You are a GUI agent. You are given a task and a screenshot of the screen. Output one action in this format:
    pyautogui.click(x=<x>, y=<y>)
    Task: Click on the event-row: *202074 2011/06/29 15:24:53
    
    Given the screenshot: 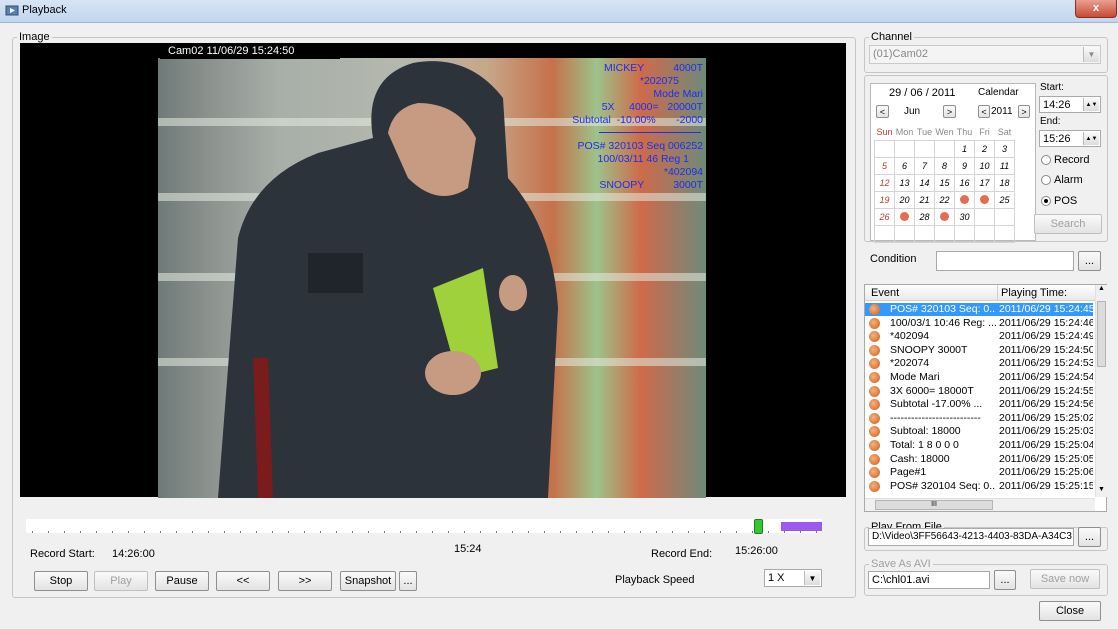 What is the action you would take?
    pyautogui.click(x=979, y=363)
    